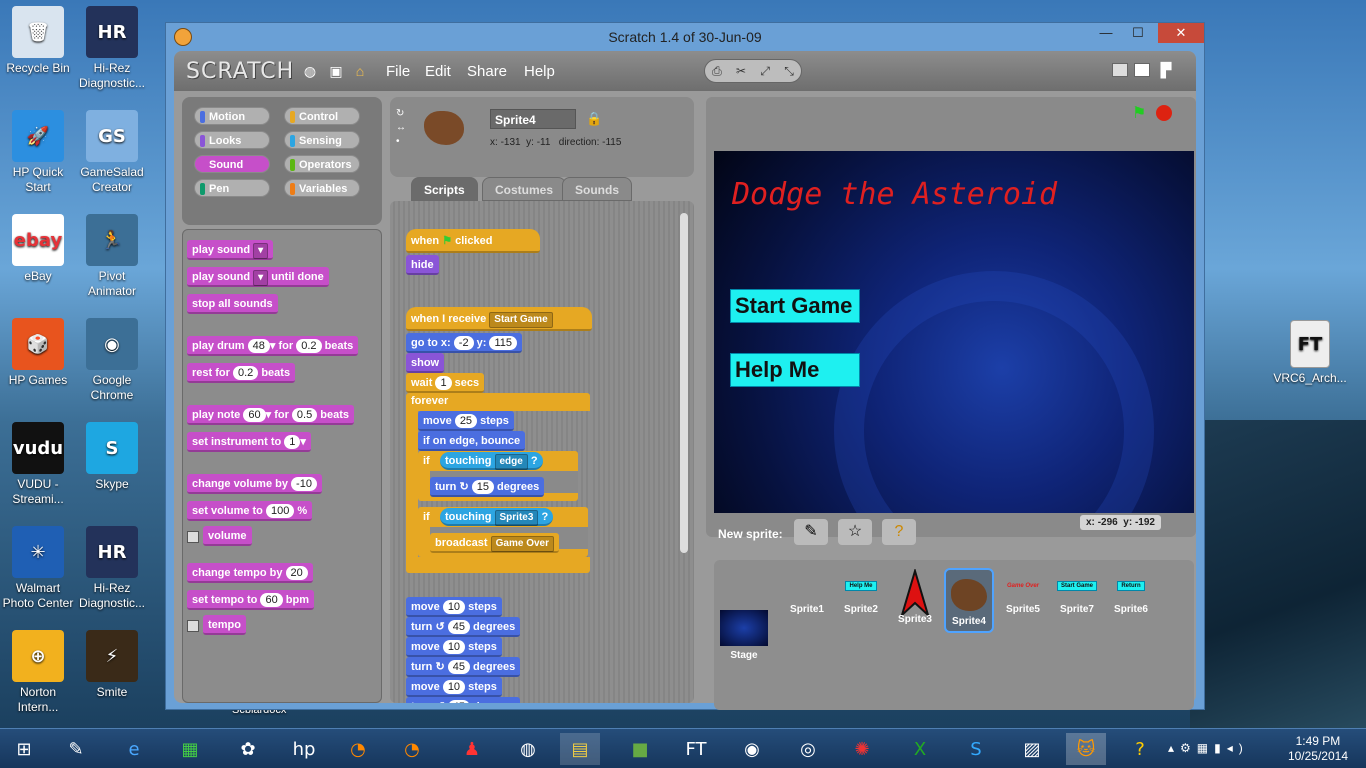  Describe the element at coordinates (539, 71) in the screenshot. I see `menu-help: Help` at that location.